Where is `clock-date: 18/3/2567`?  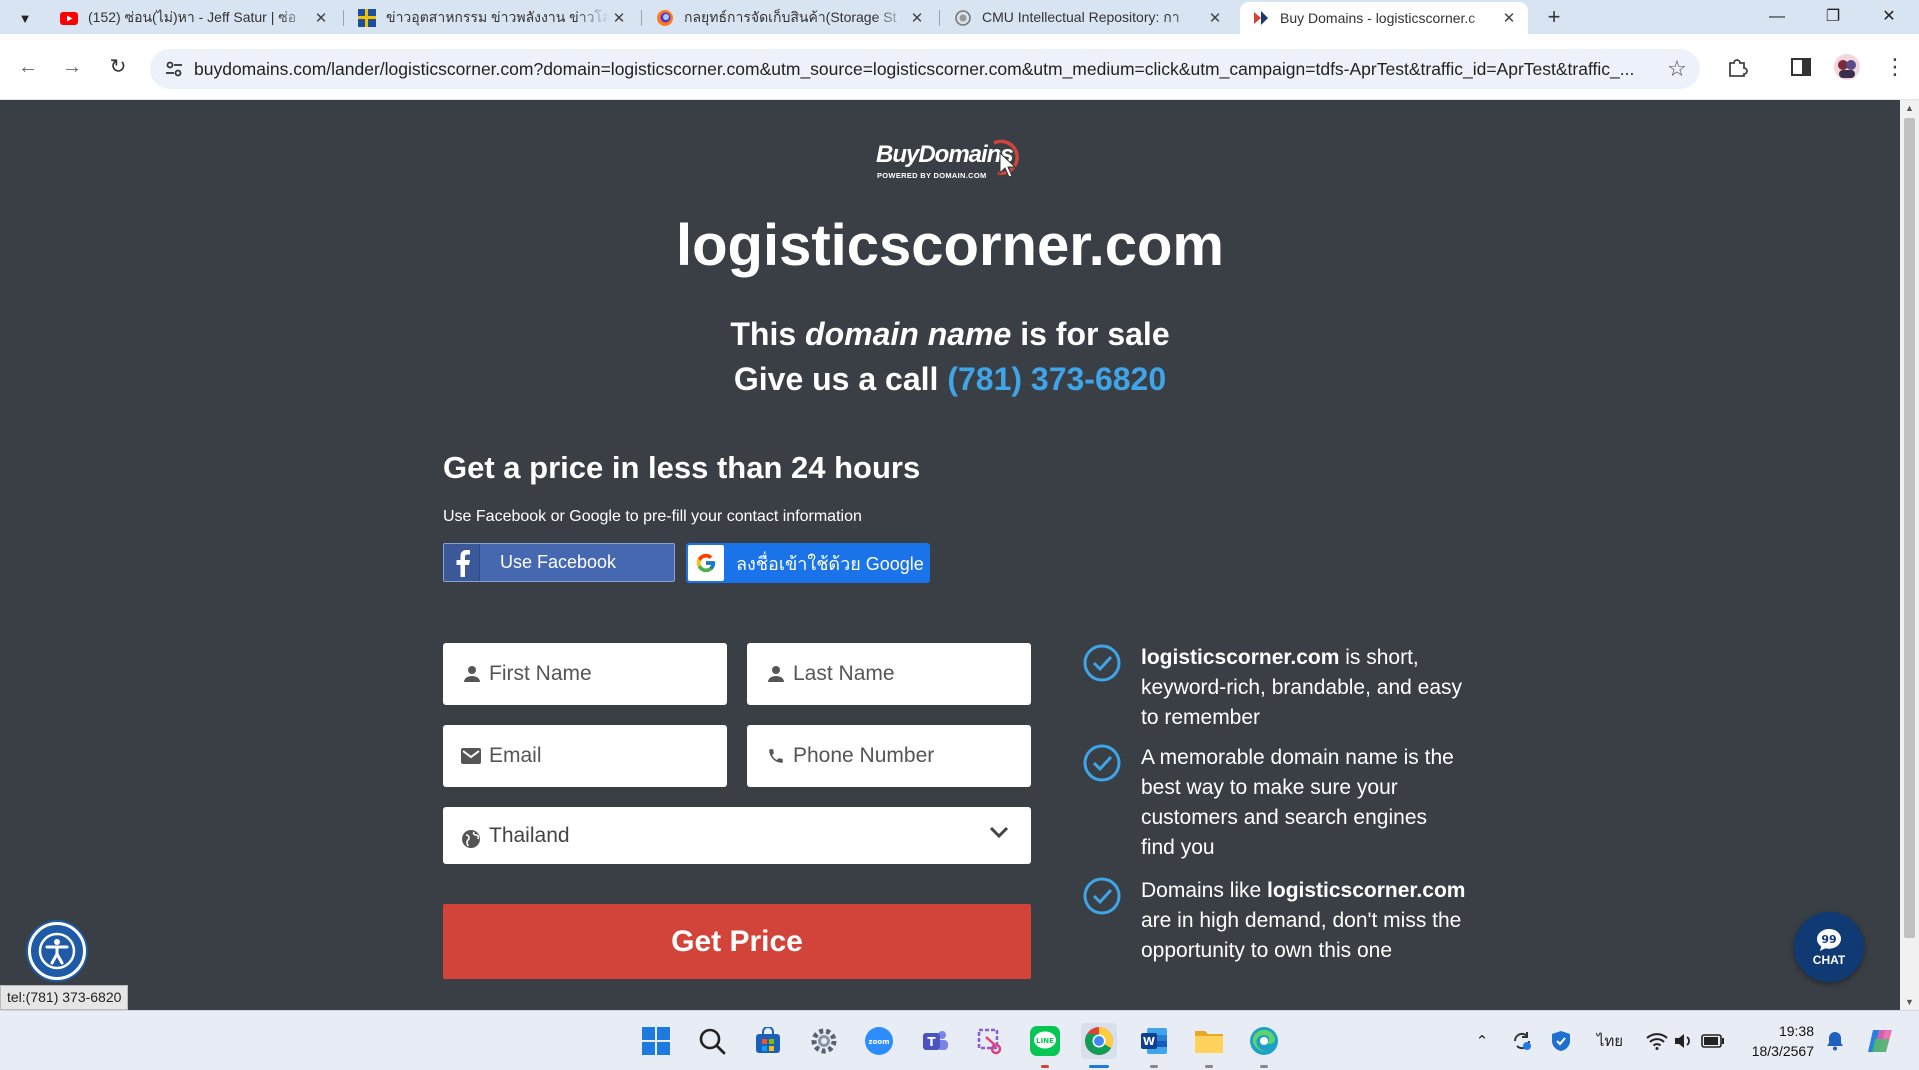 clock-date: 18/3/2567 is located at coordinates (1782, 1051).